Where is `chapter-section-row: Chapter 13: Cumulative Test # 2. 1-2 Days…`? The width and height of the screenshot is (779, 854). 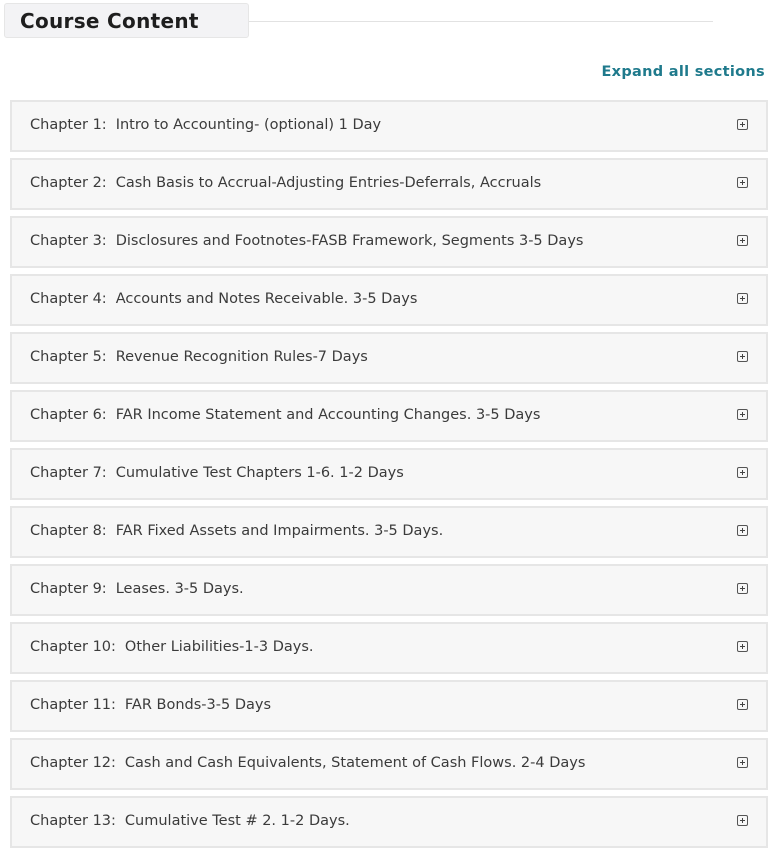
chapter-section-row: Chapter 13: Cumulative Test # 2. 1-2 Days… is located at coordinates (389, 822).